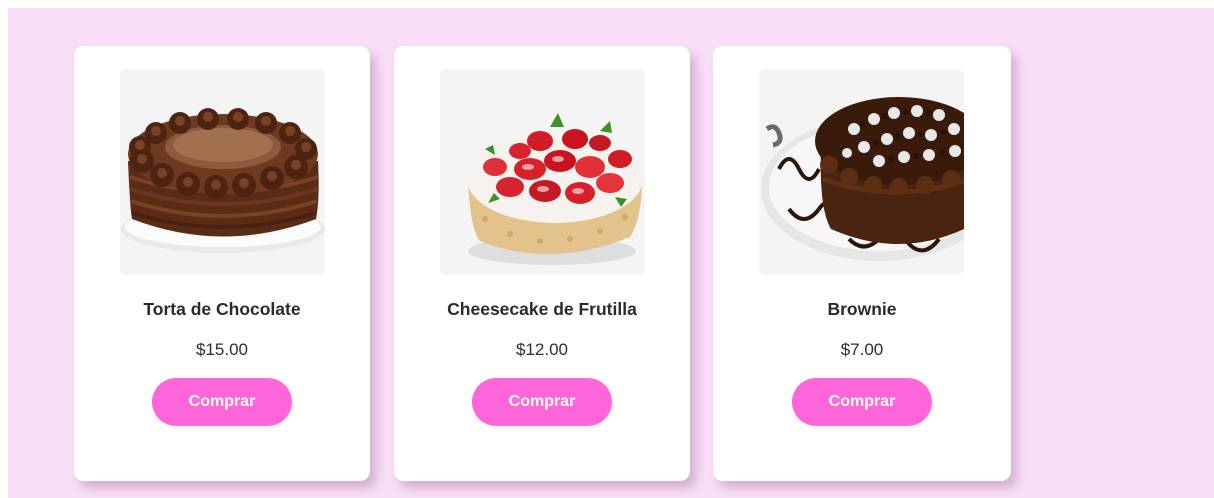 This screenshot has height=498, width=1214. What do you see at coordinates (862, 309) in the screenshot?
I see `product-name: Brownie` at bounding box center [862, 309].